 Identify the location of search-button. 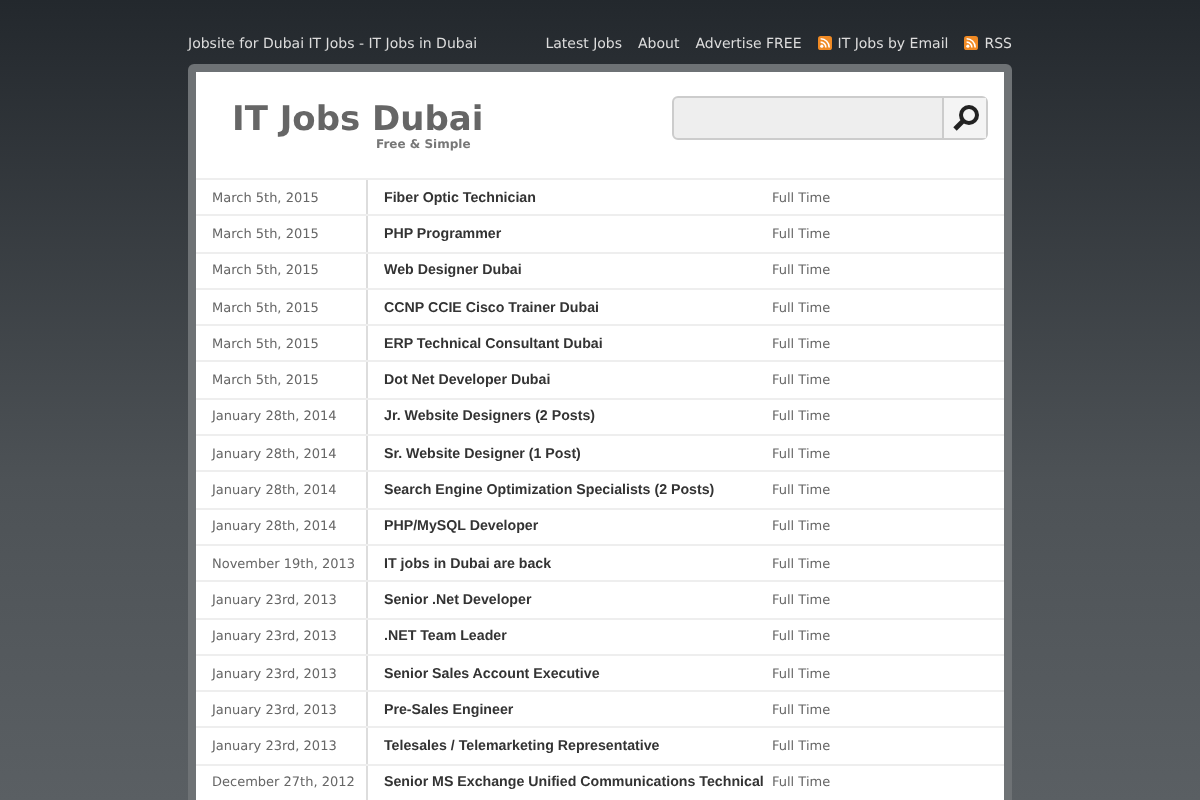
(964, 118).